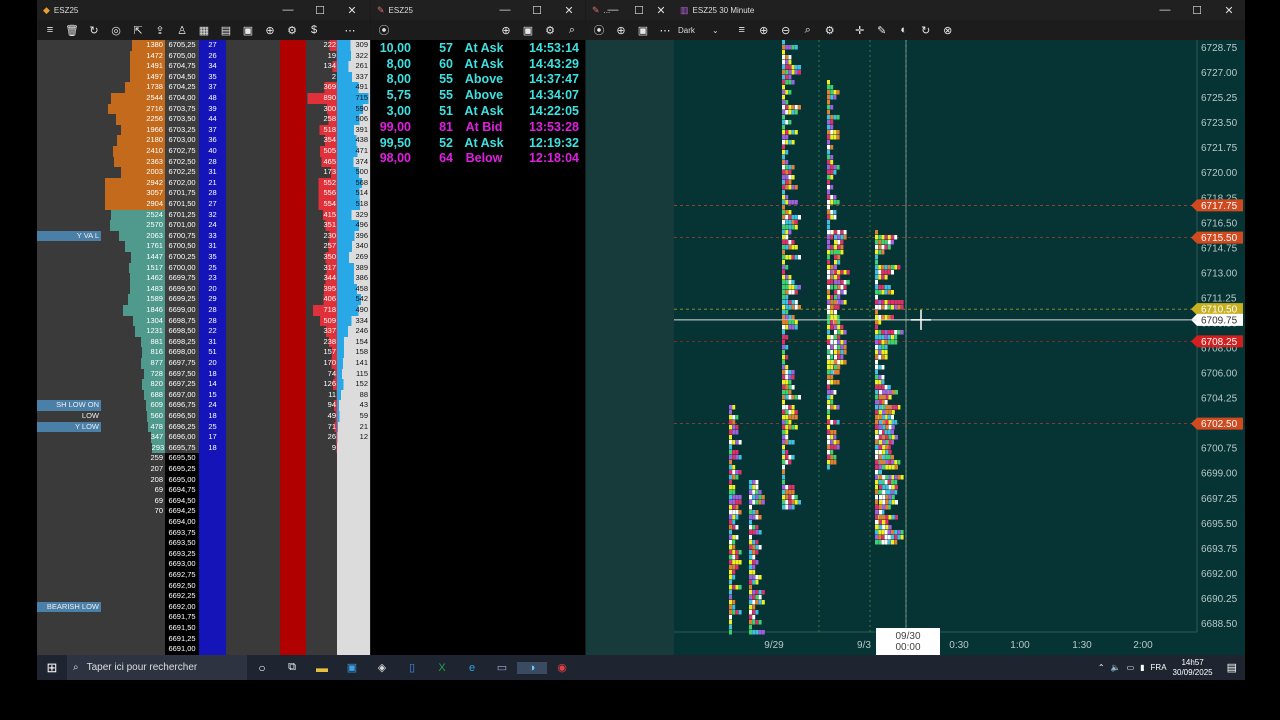  Describe the element at coordinates (478, 95) in the screenshot. I see `ts-row: 5,75 55 Above 14:34:07` at that location.